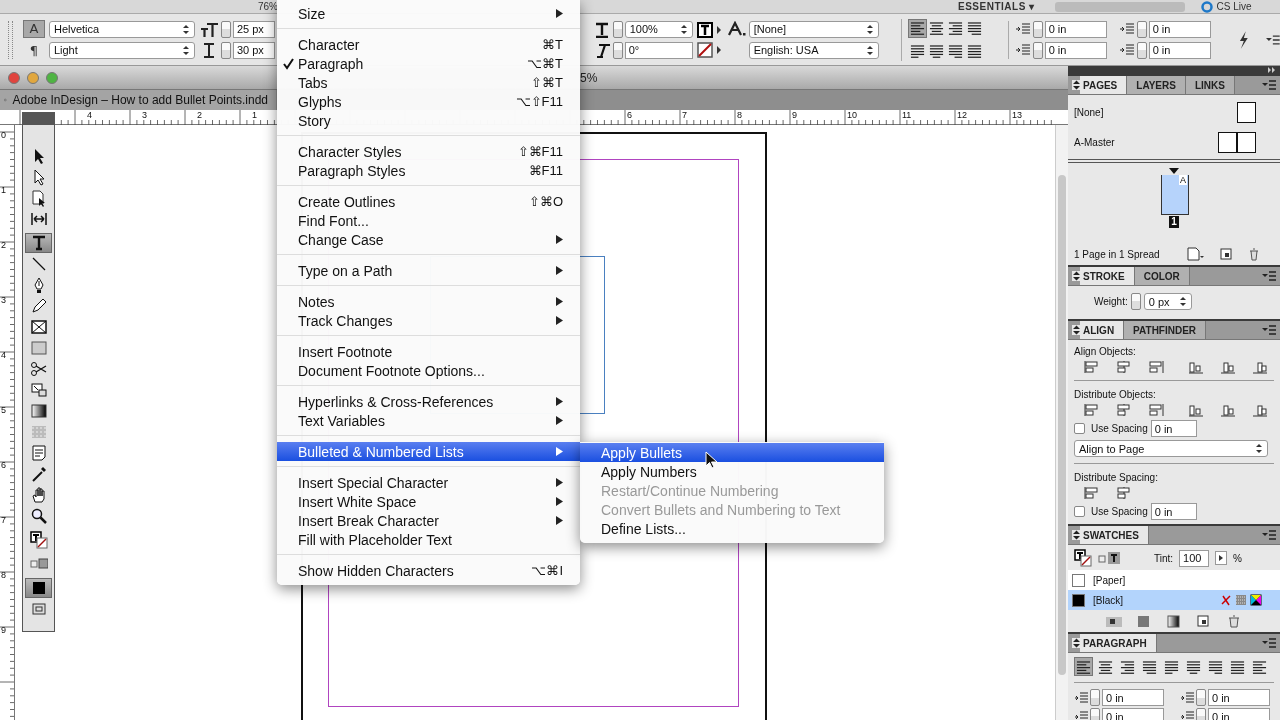 The image size is (1280, 720). What do you see at coordinates (1107, 276) in the screenshot?
I see `panel-tab: STROKE` at bounding box center [1107, 276].